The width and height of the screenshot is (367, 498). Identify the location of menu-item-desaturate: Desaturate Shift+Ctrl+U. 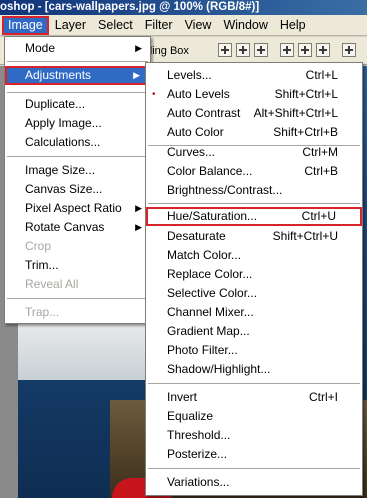
(254, 236).